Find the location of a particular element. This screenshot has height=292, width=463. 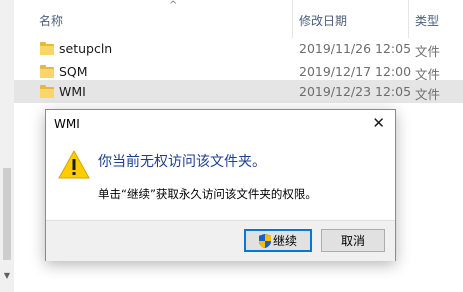

file-date: 2019/12/17 12:00 is located at coordinates (355, 71).